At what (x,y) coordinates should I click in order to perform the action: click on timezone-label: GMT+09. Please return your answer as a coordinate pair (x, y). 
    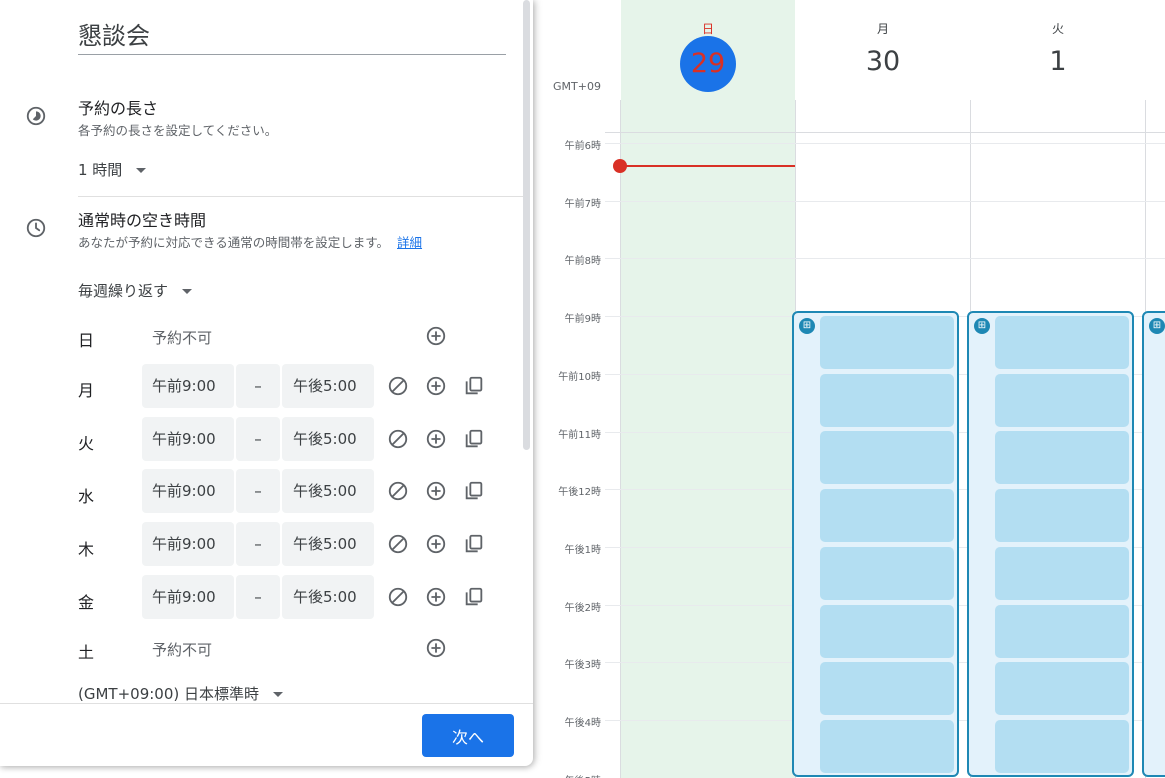
    Looking at the image, I should click on (577, 86).